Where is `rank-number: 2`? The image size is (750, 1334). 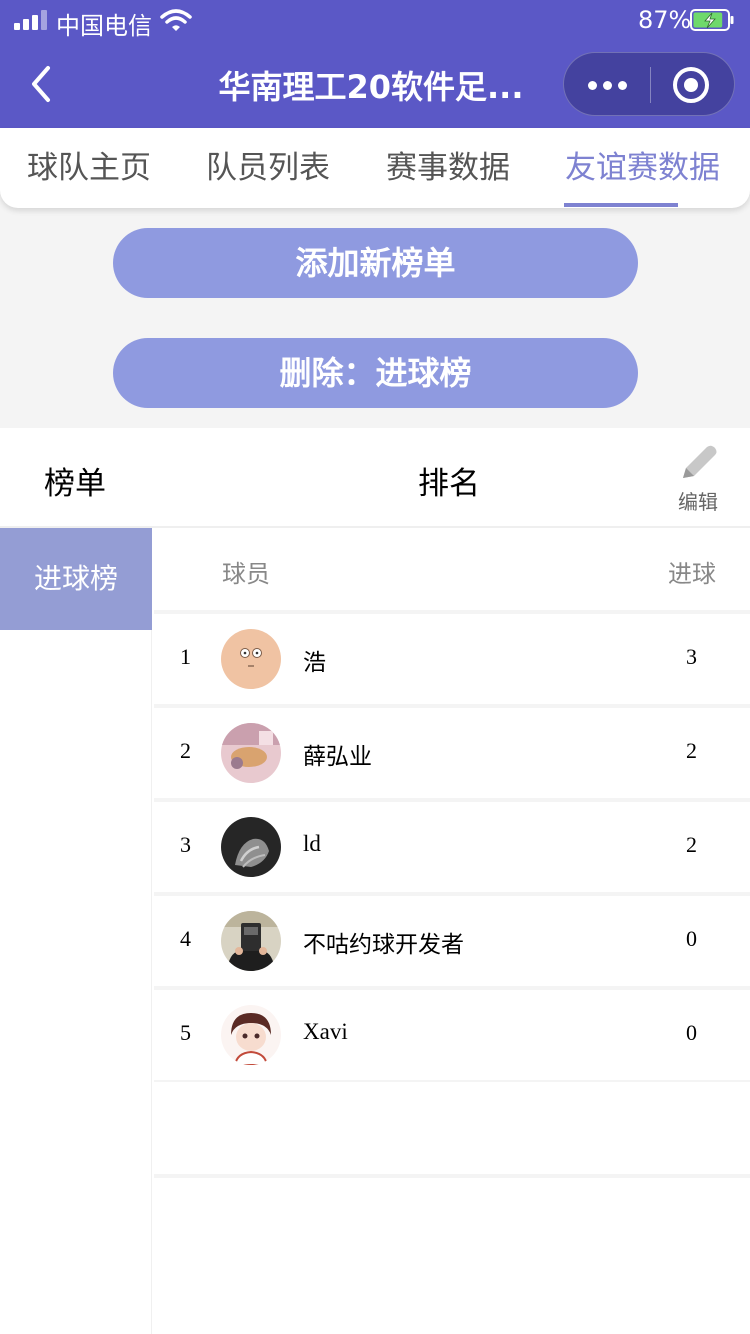 rank-number: 2 is located at coordinates (185, 750).